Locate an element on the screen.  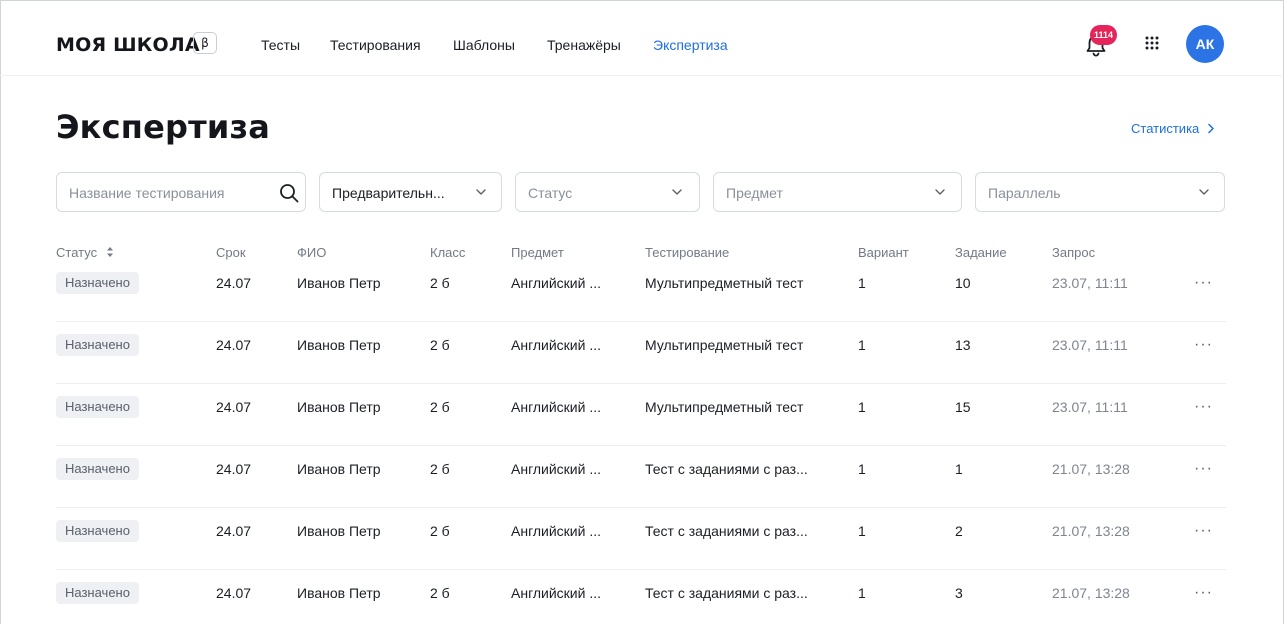
column-header-subject: Предмет is located at coordinates (537, 252).